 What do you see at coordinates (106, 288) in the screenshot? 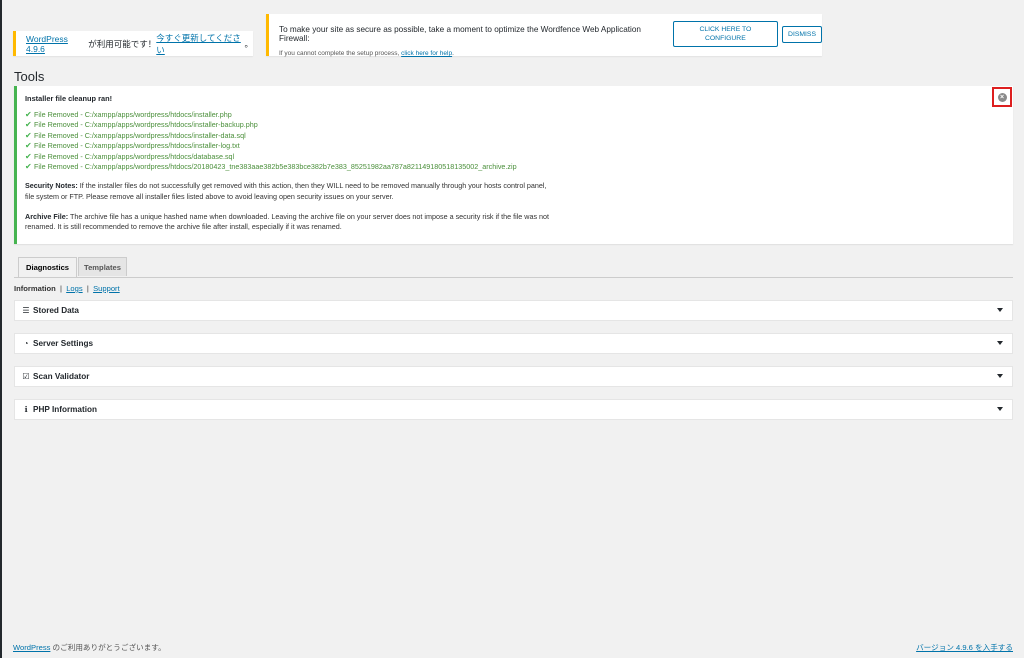
I see `subnav-support-link: Support` at bounding box center [106, 288].